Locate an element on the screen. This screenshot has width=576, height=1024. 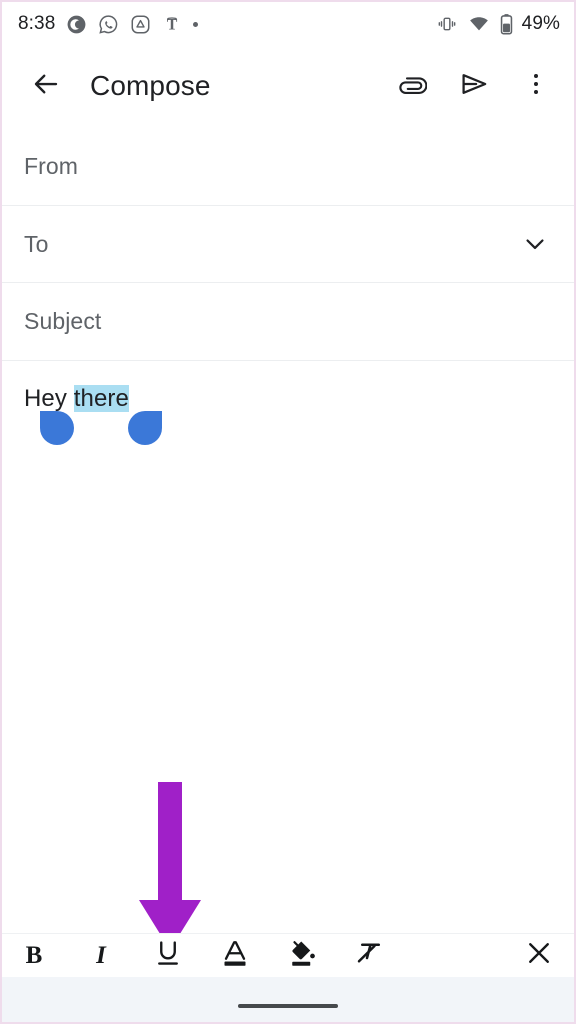
subject-field-label: Subject is located at coordinates (63, 321).